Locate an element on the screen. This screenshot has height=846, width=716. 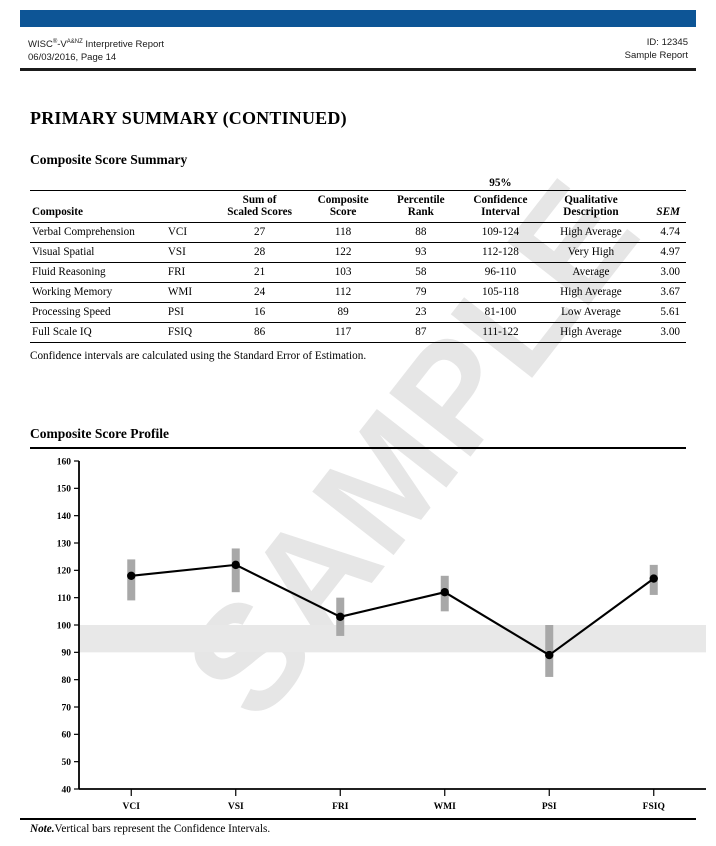
table-cell-percentile: 93 is located at coordinates (421, 252).